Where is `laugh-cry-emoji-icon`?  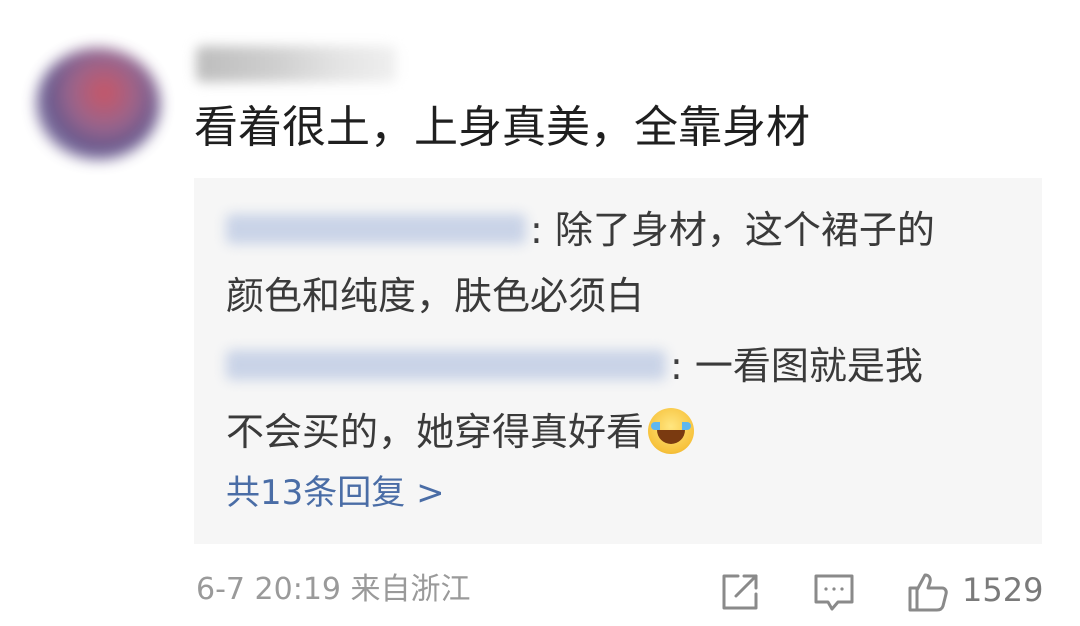
laugh-cry-emoji-icon is located at coordinates (671, 430).